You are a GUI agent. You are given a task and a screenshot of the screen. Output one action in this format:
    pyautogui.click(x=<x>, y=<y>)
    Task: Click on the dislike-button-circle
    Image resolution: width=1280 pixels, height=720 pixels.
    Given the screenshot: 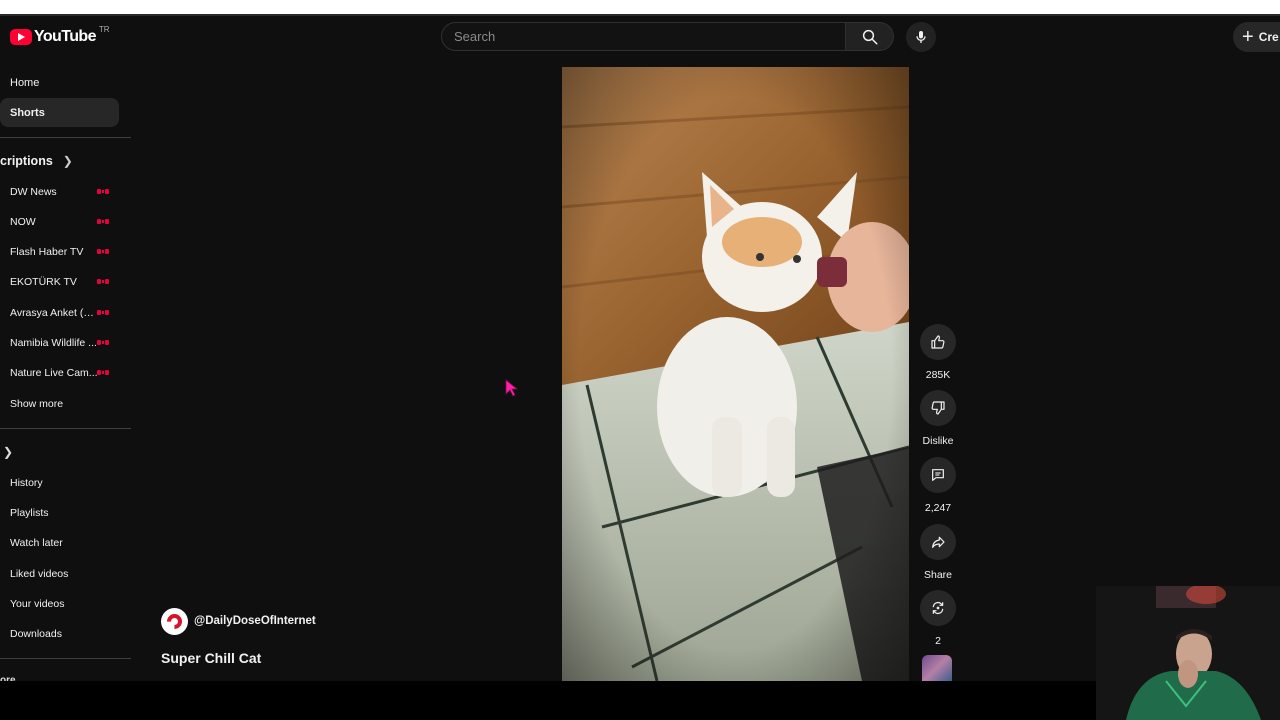 What is the action you would take?
    pyautogui.click(x=938, y=408)
    